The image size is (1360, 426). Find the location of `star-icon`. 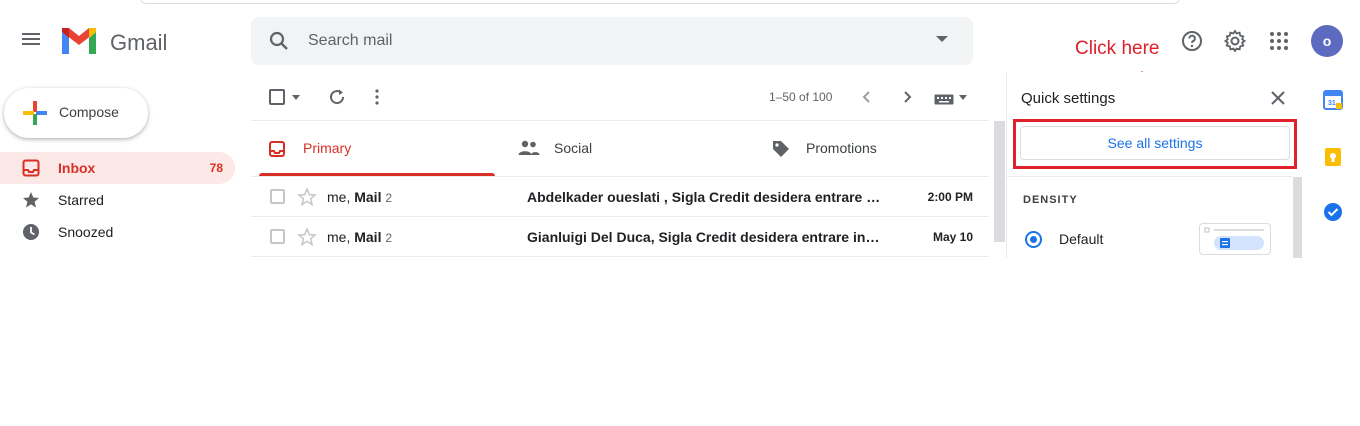

star-icon is located at coordinates (31, 200).